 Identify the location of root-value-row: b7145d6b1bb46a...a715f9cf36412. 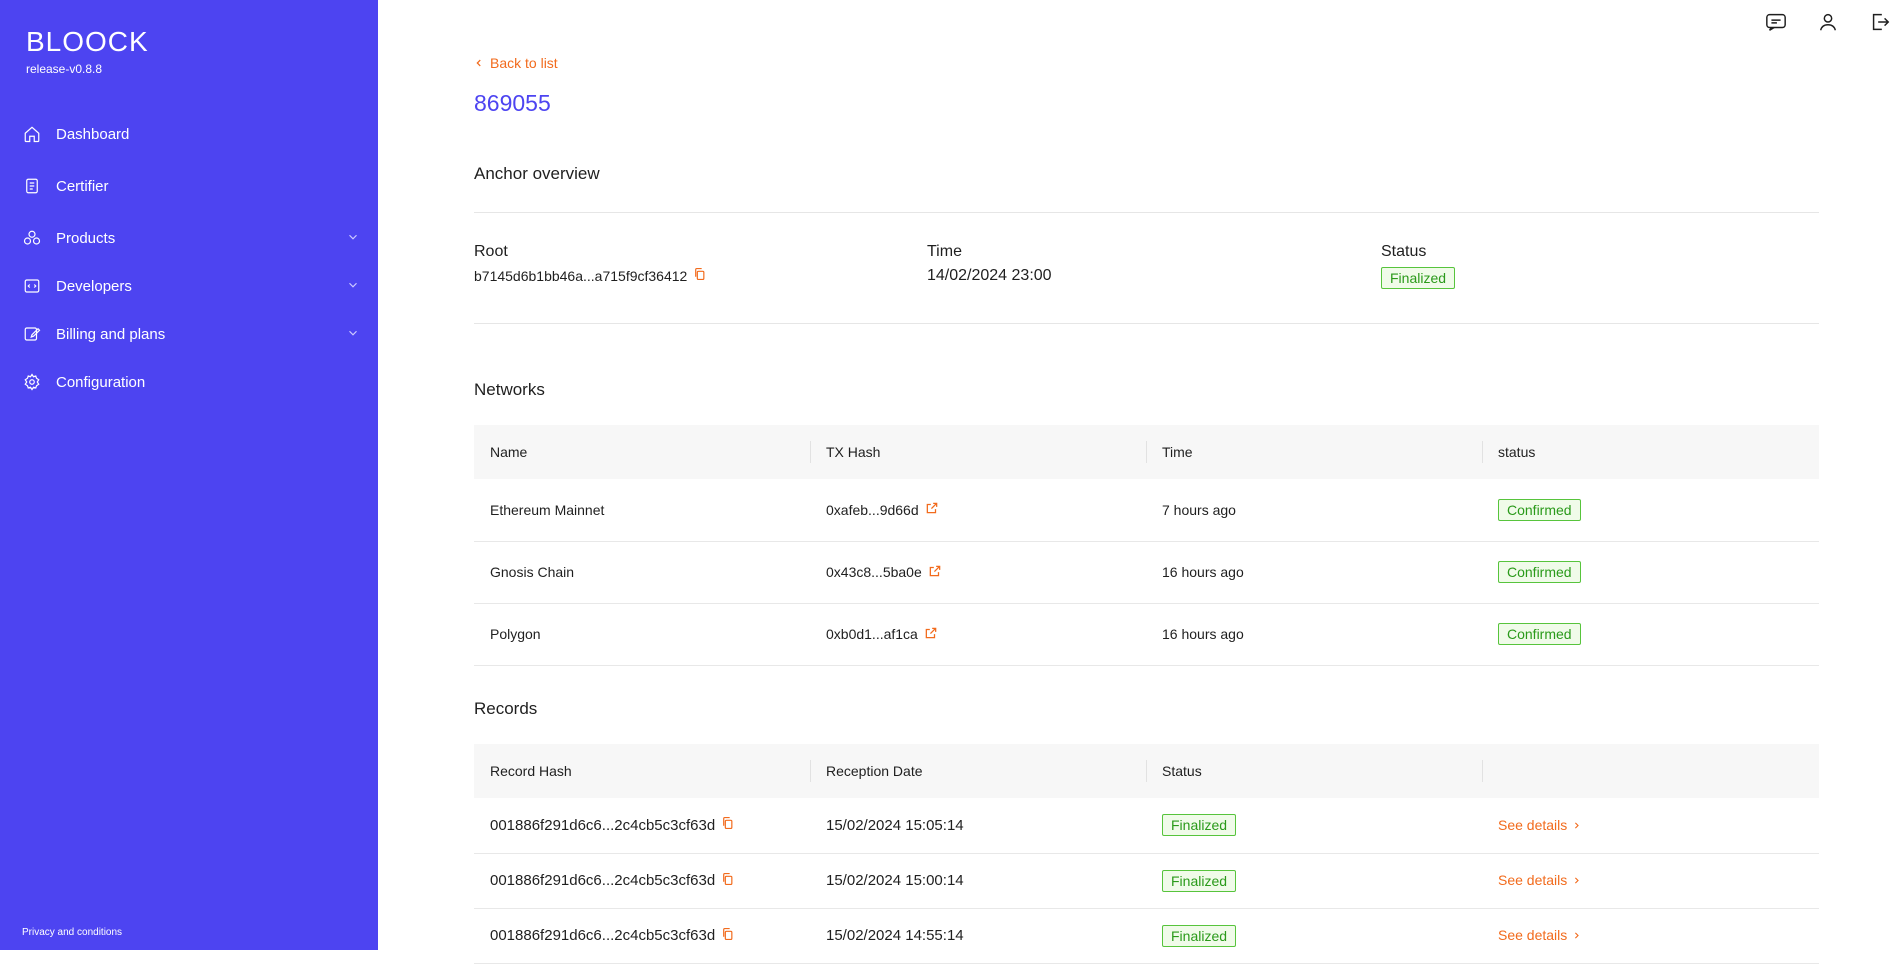
(590, 275).